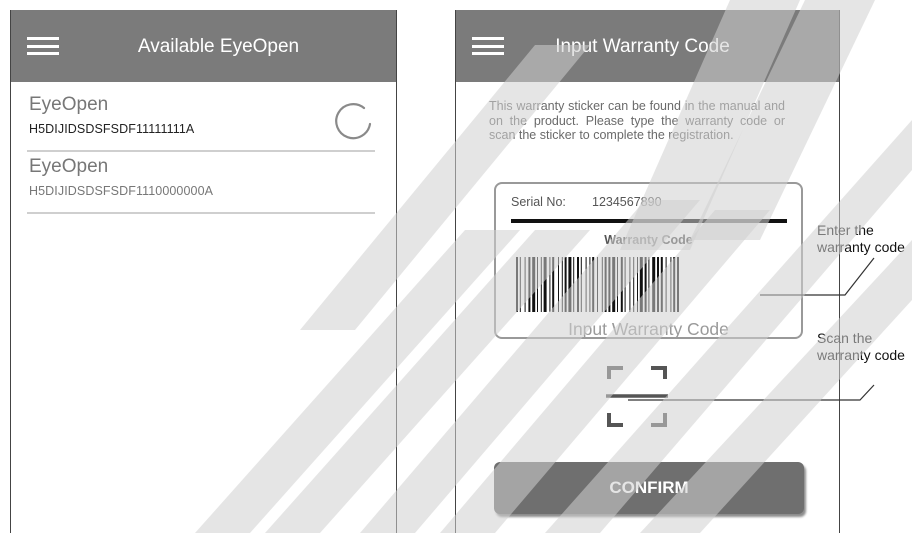 The image size is (912, 533). Describe the element at coordinates (353, 121) in the screenshot. I see `loading-spinner-icon` at that location.